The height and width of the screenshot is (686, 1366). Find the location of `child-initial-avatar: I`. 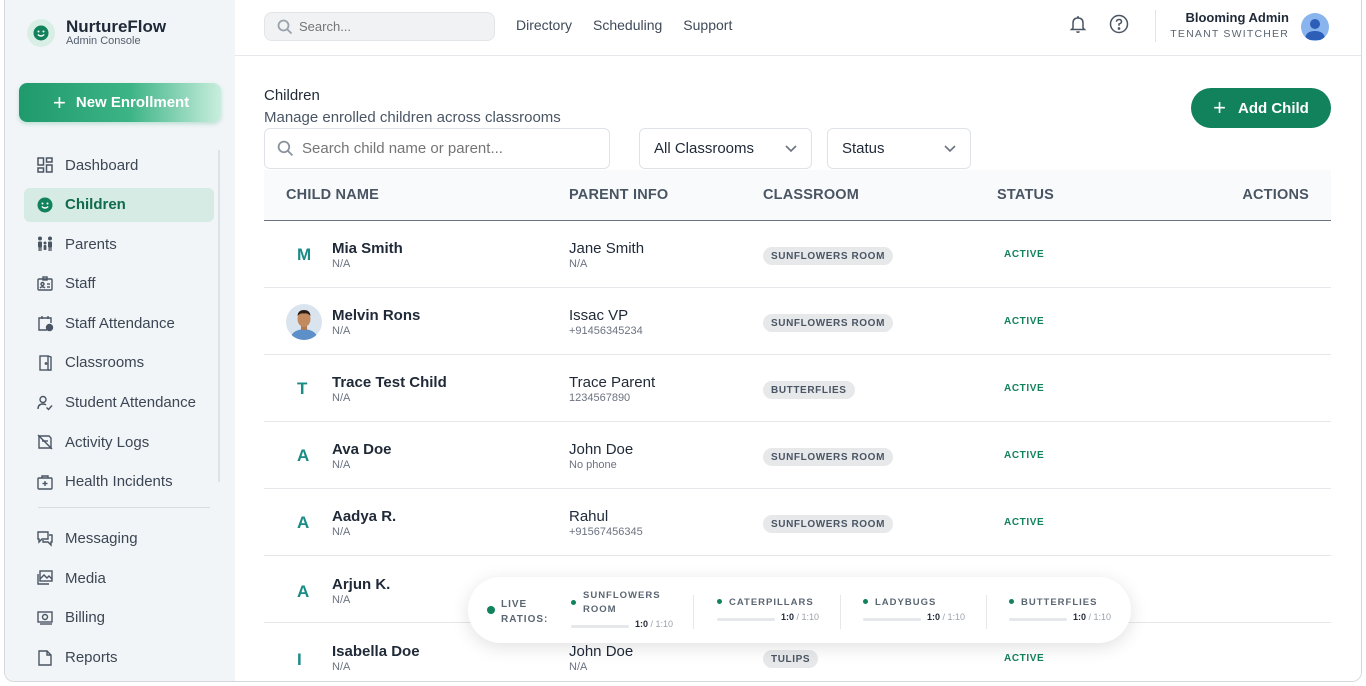

child-initial-avatar: I is located at coordinates (299, 659).